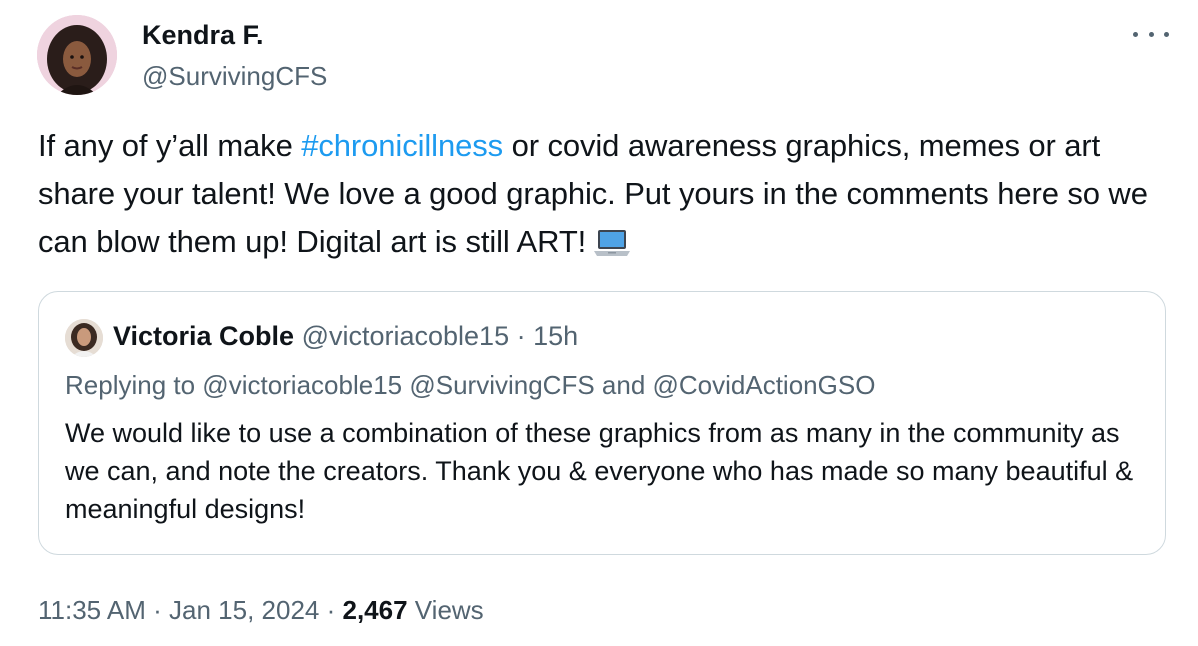 Image resolution: width=1198 pixels, height=646 pixels. Describe the element at coordinates (375, 610) in the screenshot. I see `views-count: 2,467` at that location.